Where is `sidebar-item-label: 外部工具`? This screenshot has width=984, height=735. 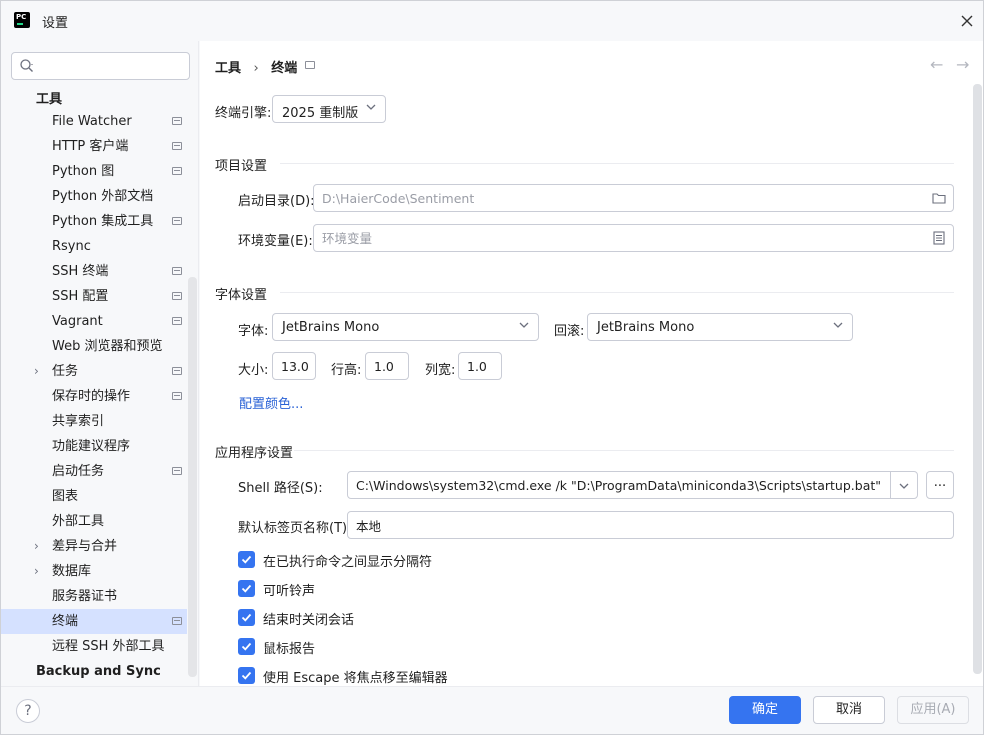 sidebar-item-label: 外部工具 is located at coordinates (78, 521).